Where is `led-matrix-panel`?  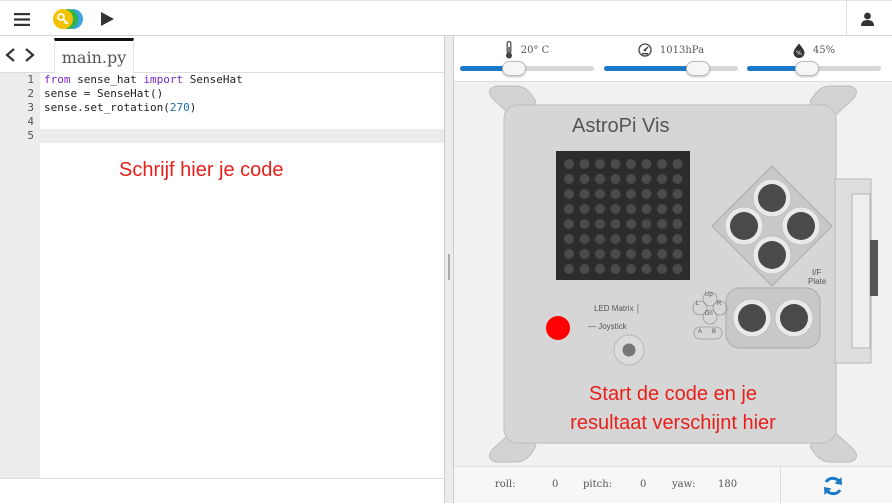
led-matrix-panel is located at coordinates (623, 215).